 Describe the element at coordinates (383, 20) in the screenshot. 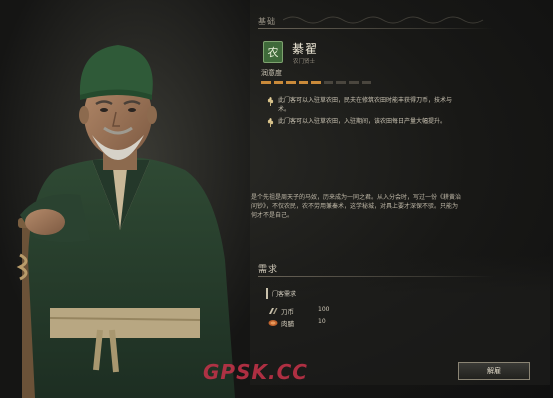

I see `header-ornament` at that location.